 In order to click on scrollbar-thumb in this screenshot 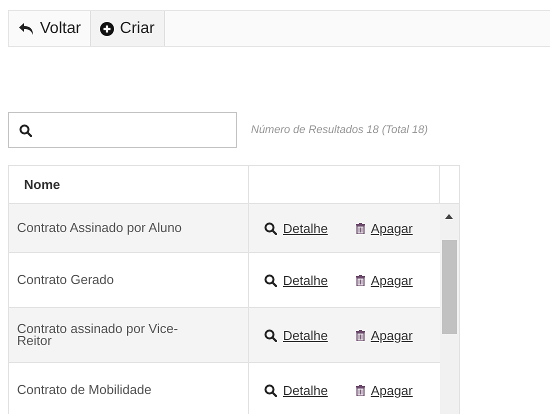, I will do `click(449, 287)`.